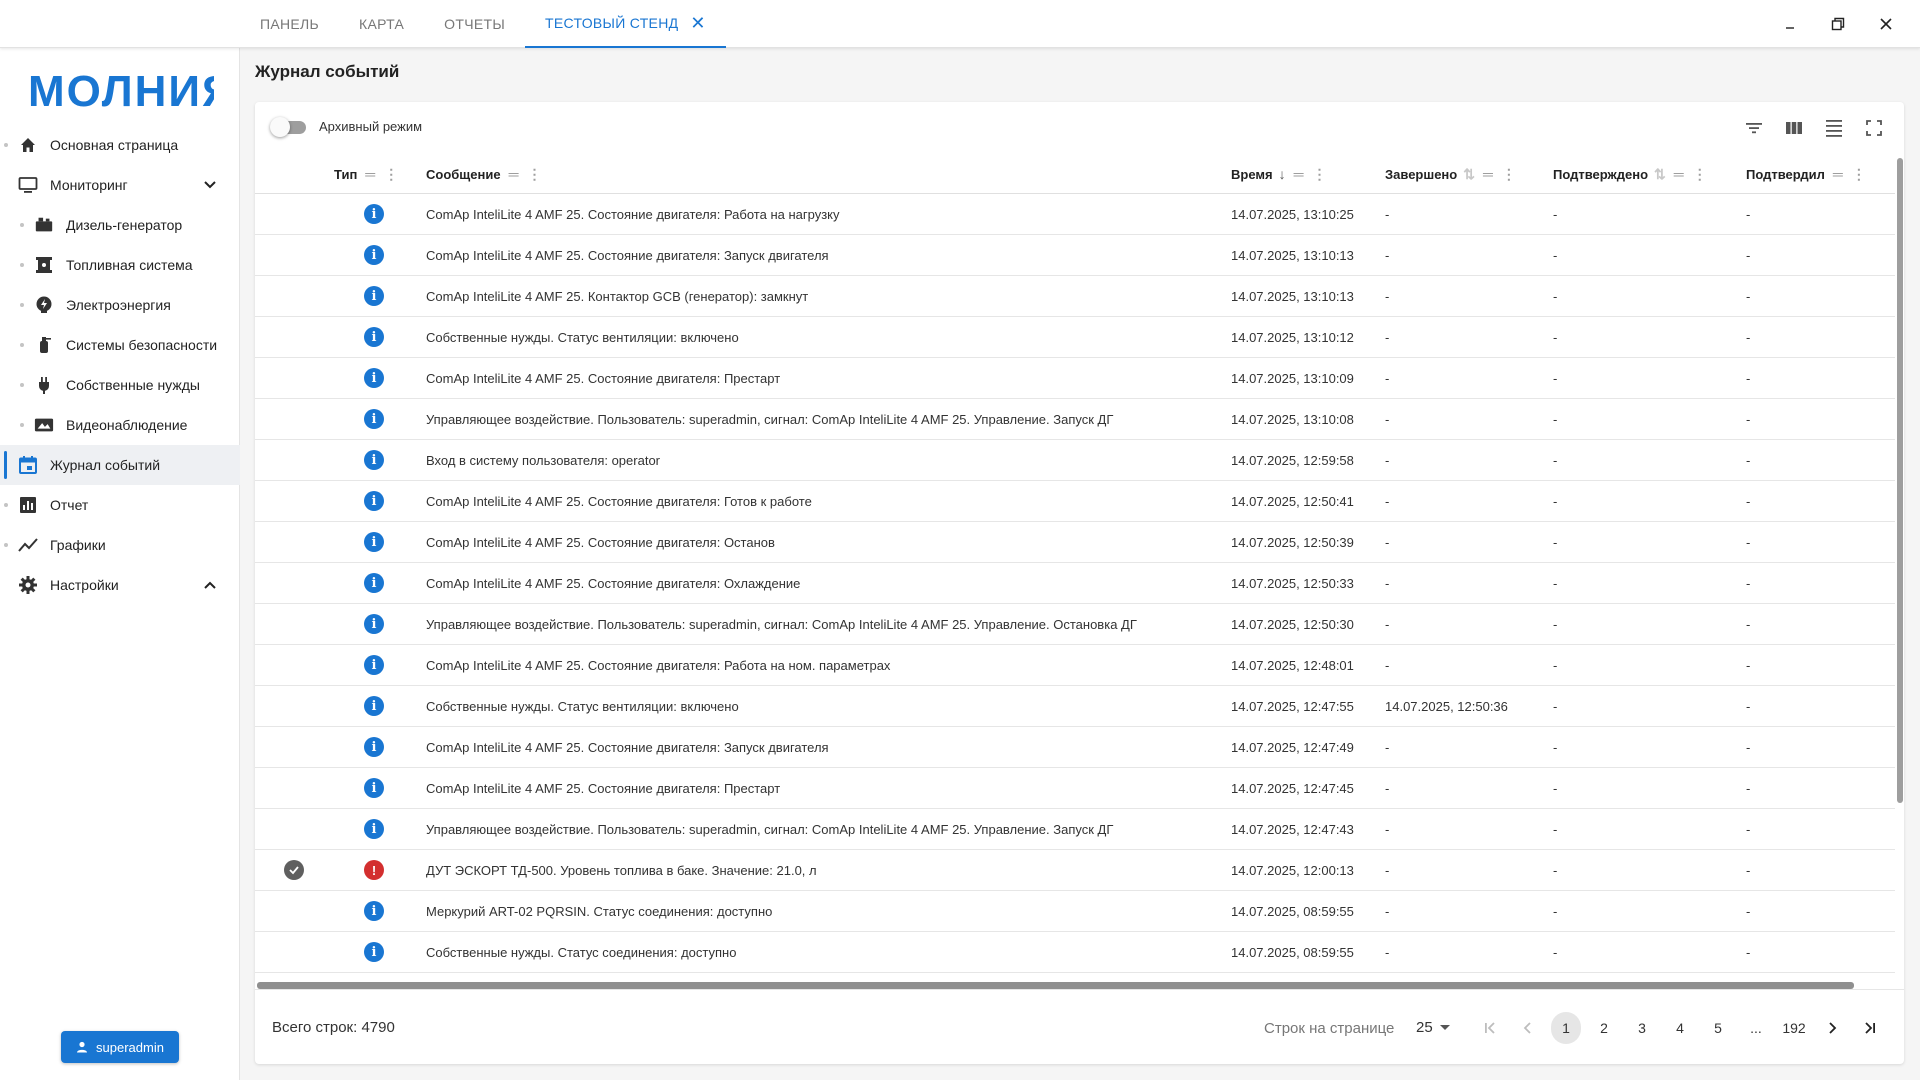 The height and width of the screenshot is (1080, 1920). What do you see at coordinates (120, 265) in the screenshot?
I see `sidebar-item-fuel-system: Топливная система` at bounding box center [120, 265].